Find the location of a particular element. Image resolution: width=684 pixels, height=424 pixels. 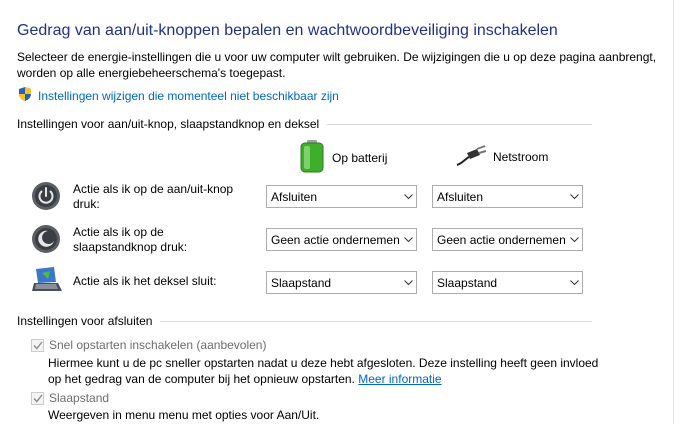

lid-close-battery-select: Slaapstand is located at coordinates (341, 282).